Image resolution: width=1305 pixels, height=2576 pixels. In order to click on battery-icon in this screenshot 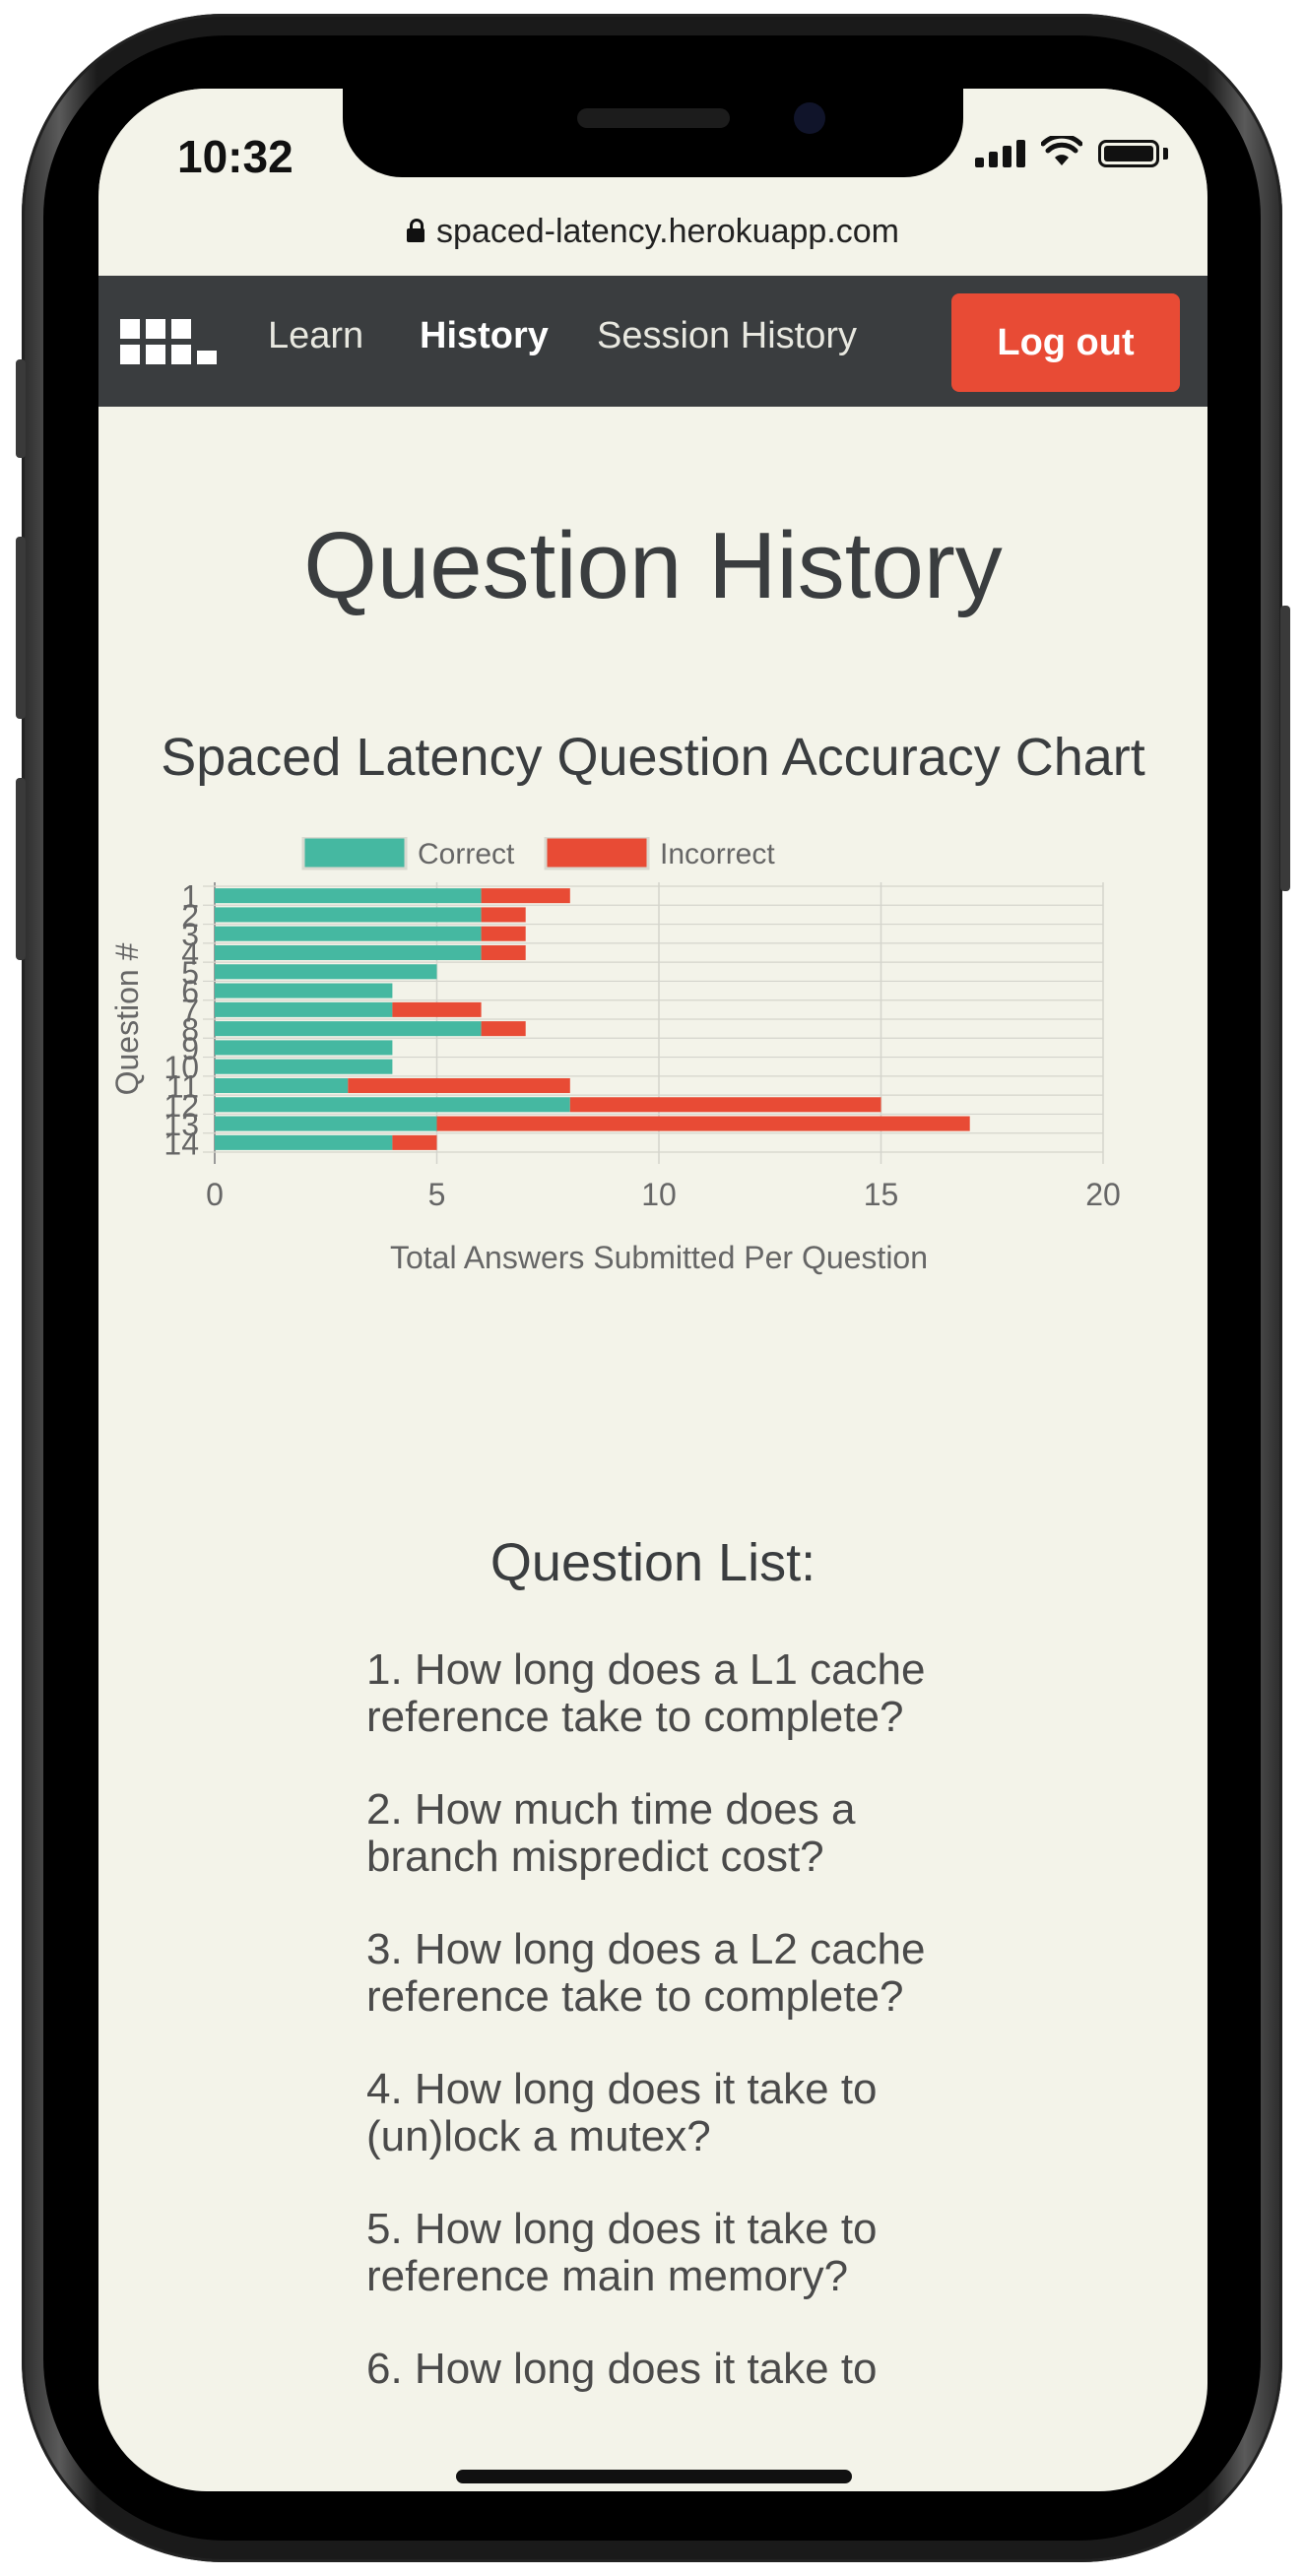, I will do `click(1128, 153)`.